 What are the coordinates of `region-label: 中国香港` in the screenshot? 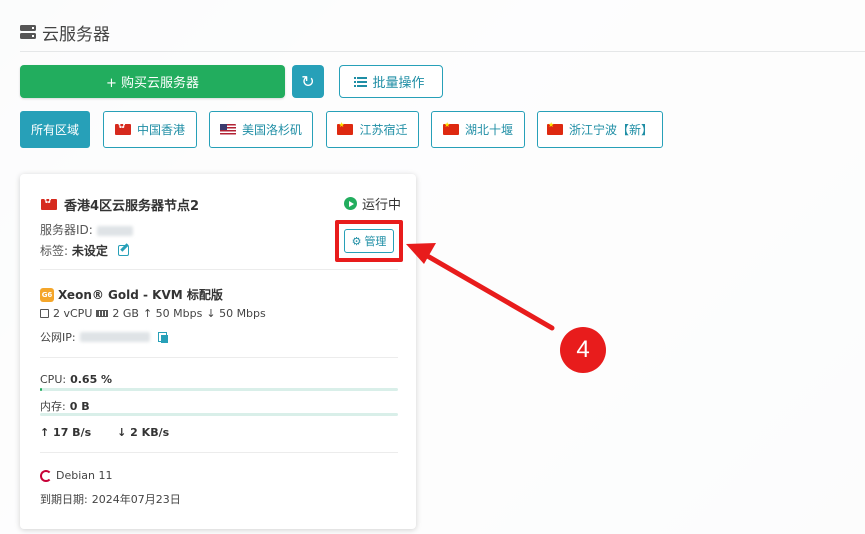 It's located at (160, 130).